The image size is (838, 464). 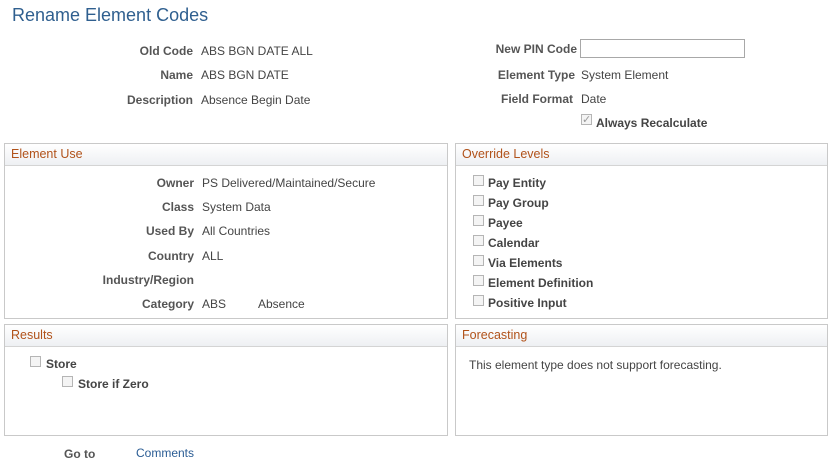 What do you see at coordinates (171, 256) in the screenshot?
I see `country-label: Country` at bounding box center [171, 256].